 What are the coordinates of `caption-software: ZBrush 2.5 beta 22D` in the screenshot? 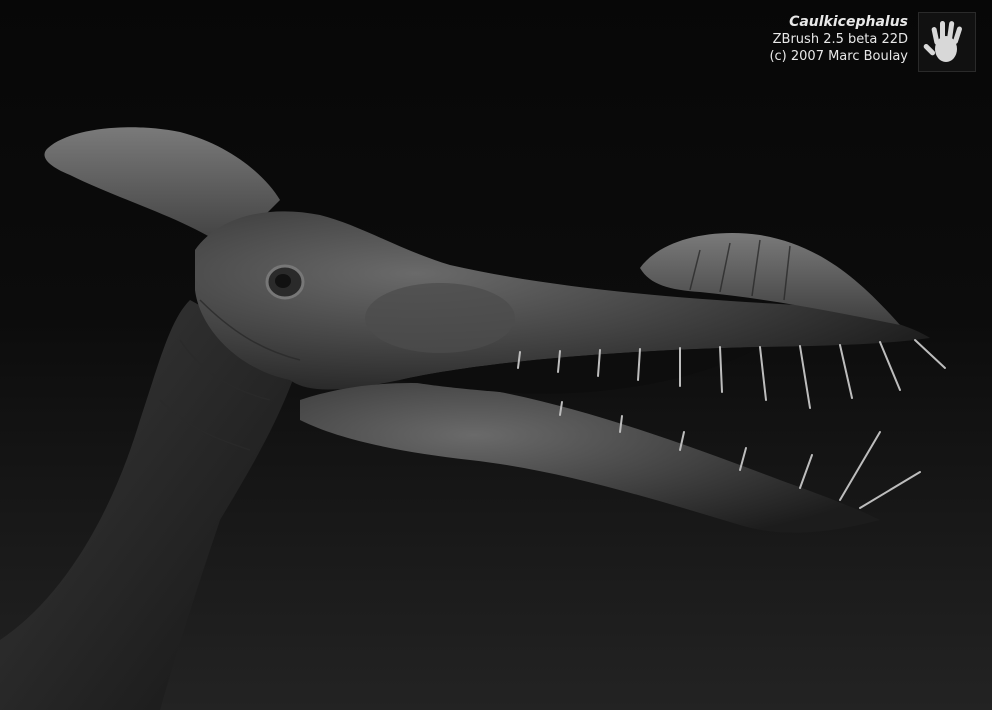 It's located at (840, 39).